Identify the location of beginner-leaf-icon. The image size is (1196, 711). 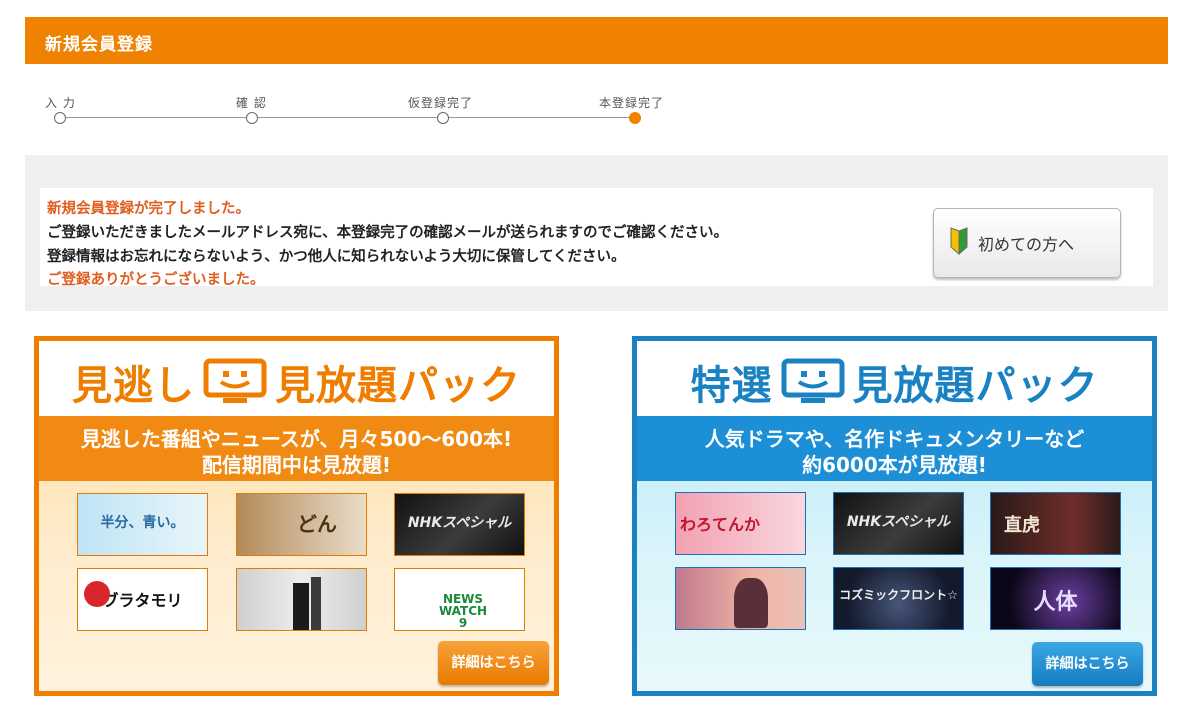
(959, 241).